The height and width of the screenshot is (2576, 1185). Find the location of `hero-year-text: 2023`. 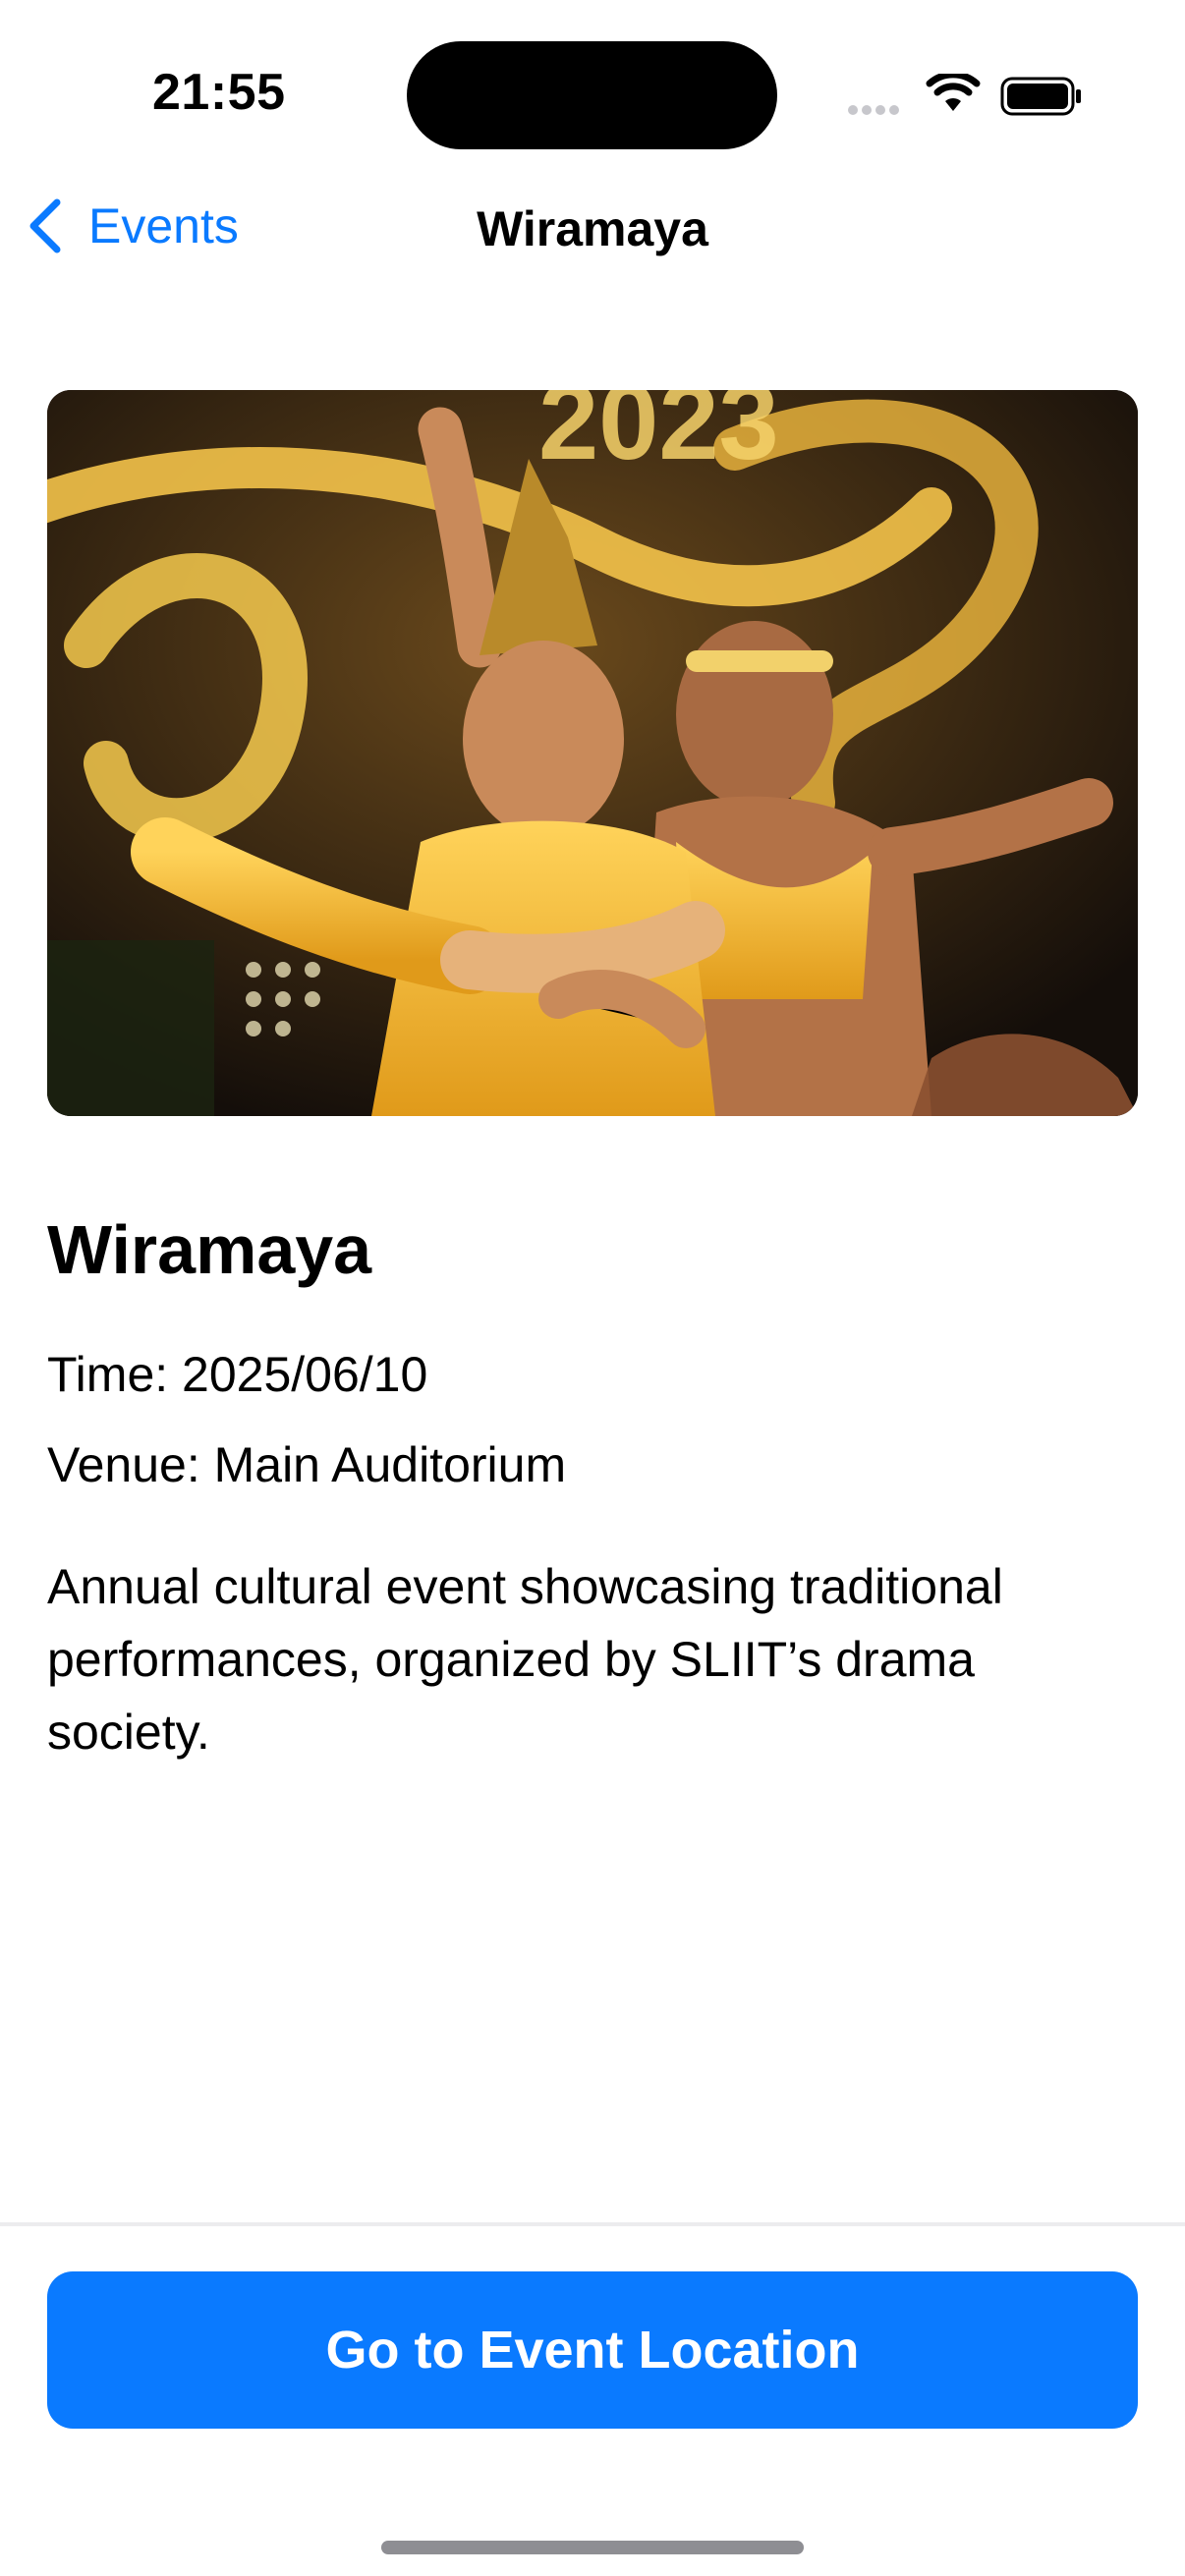

hero-year-text: 2023 is located at coordinates (658, 436).